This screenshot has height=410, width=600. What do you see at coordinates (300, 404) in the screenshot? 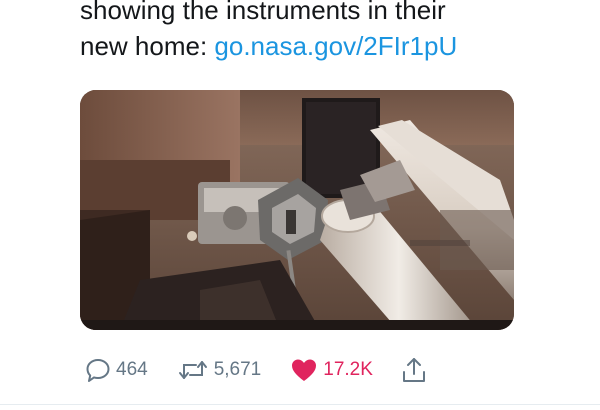
I see `tweet-divider` at bounding box center [300, 404].